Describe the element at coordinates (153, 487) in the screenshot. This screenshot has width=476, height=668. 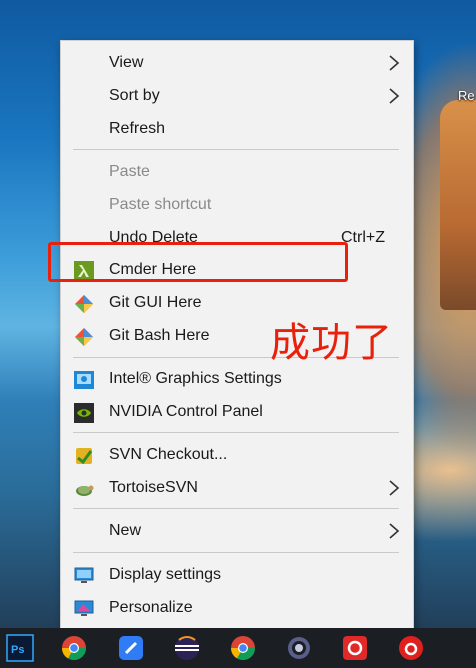
I see `menu-item-label: TortoiseSVN` at that location.